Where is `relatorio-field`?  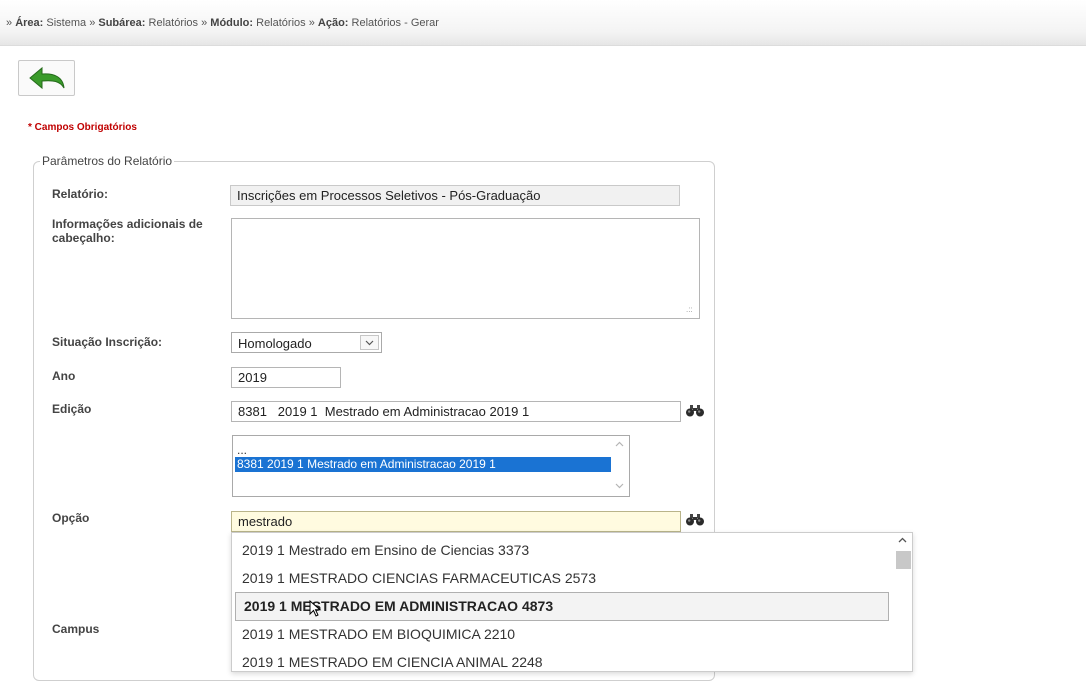
relatorio-field is located at coordinates (455, 195).